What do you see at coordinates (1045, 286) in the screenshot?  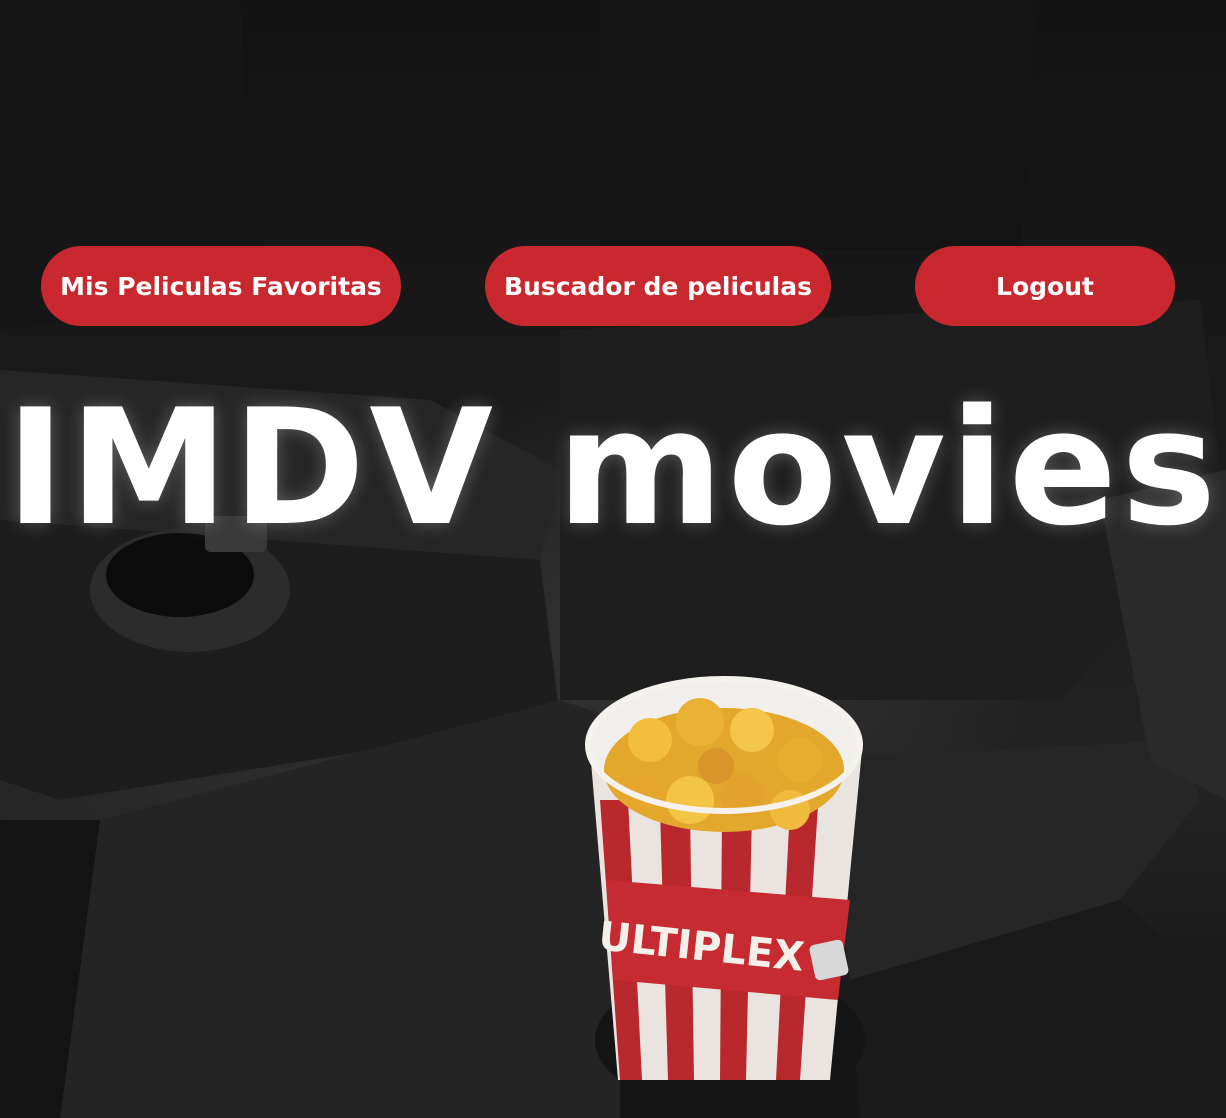 I see `logout-button: Logout` at bounding box center [1045, 286].